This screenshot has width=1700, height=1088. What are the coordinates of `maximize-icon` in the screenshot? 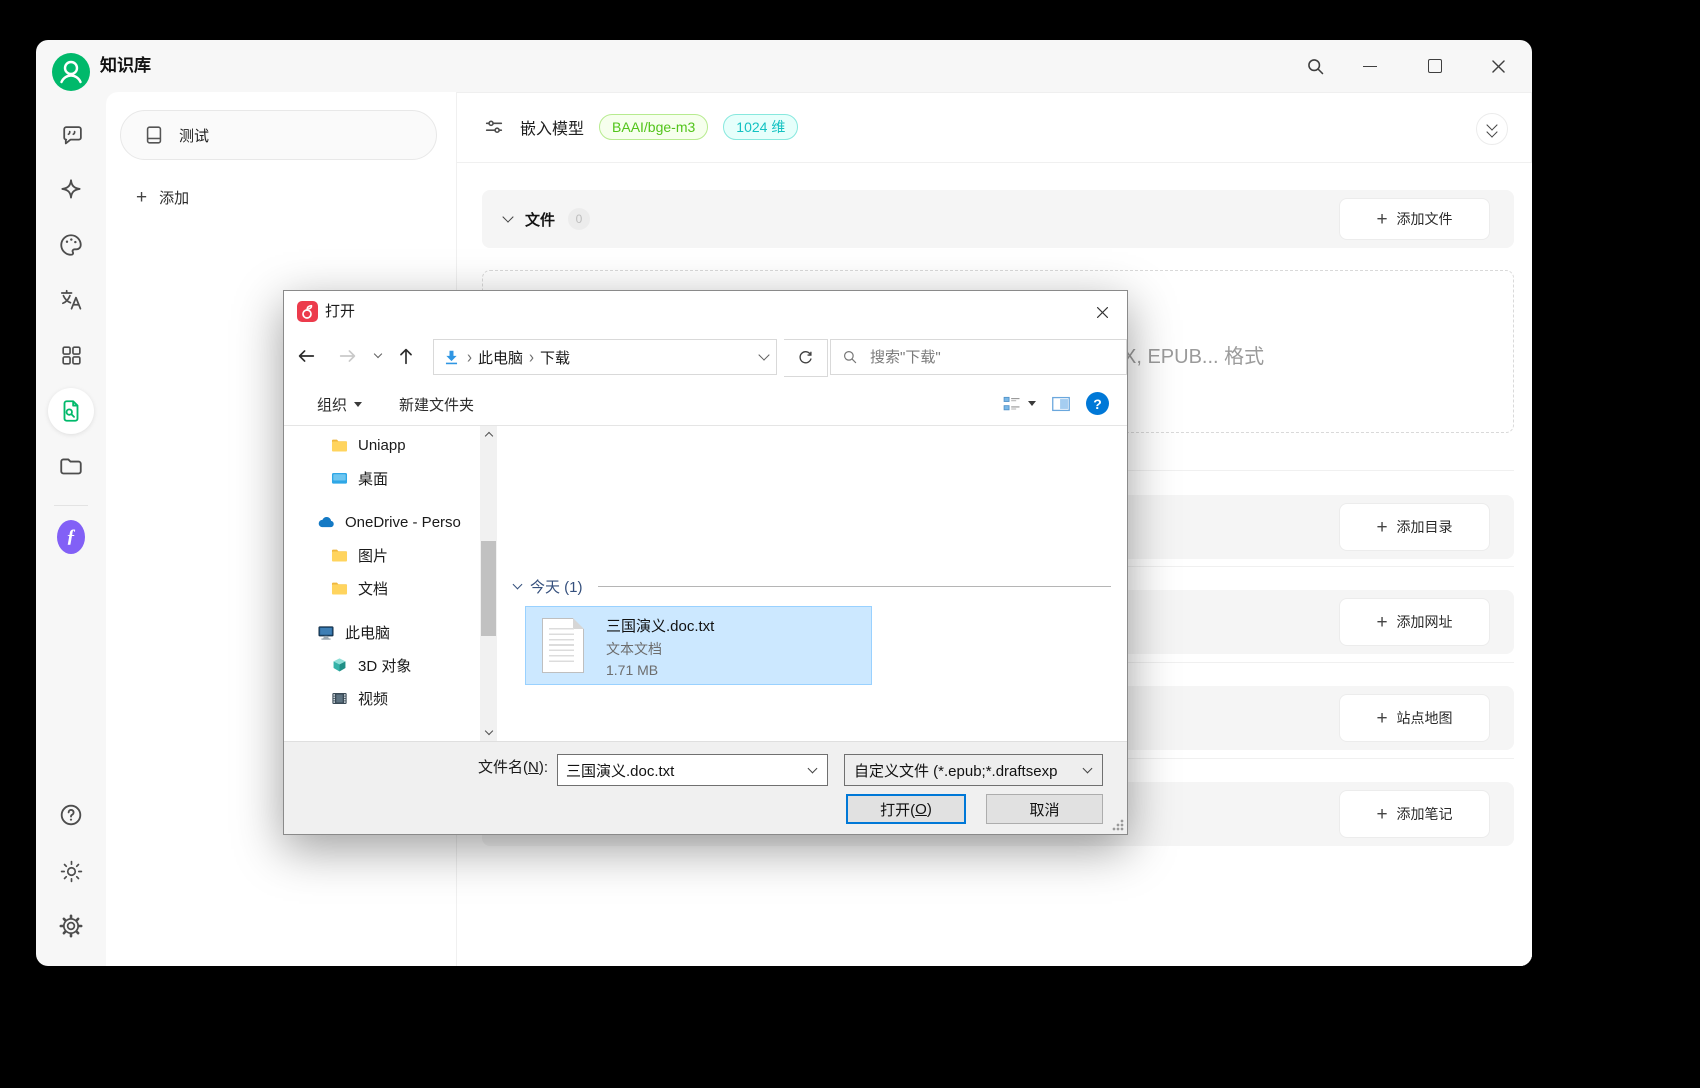 It's located at (1435, 66).